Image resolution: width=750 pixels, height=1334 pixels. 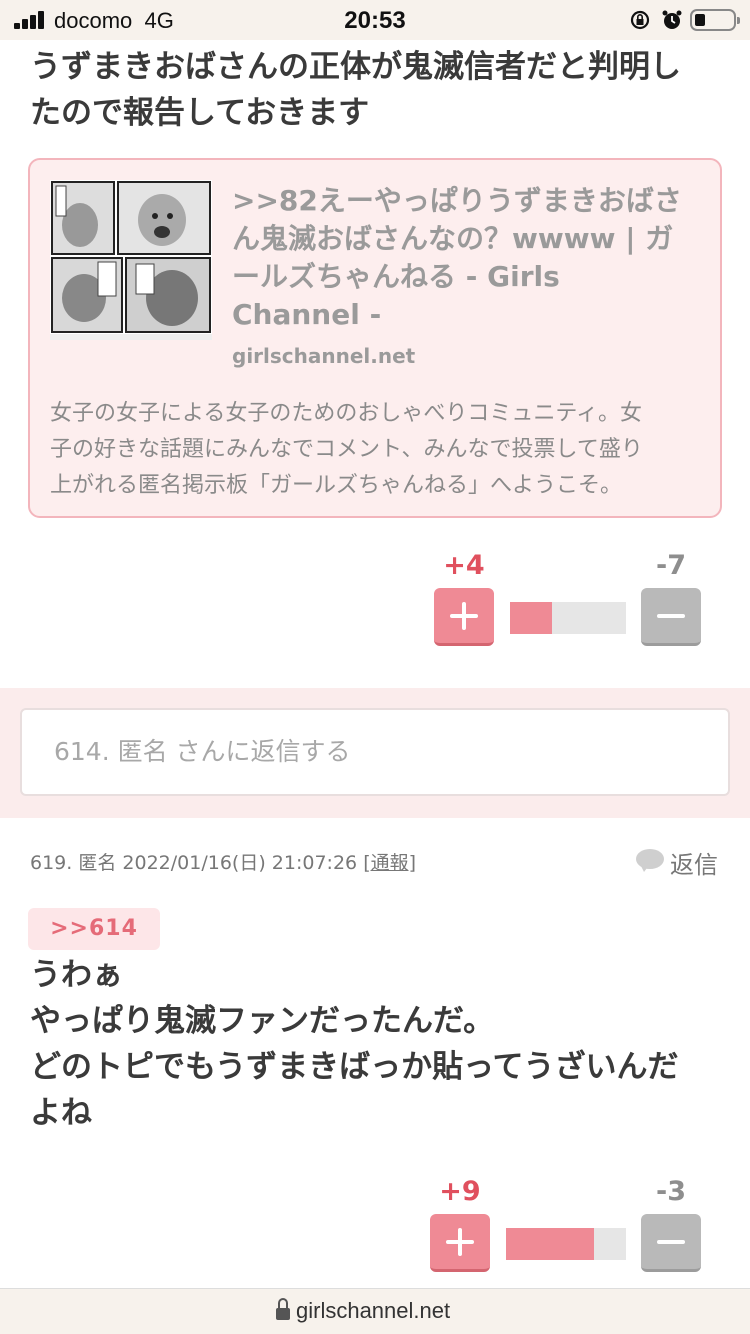 What do you see at coordinates (307, 314) in the screenshot?
I see `link-card-title-line: Channel -` at bounding box center [307, 314].